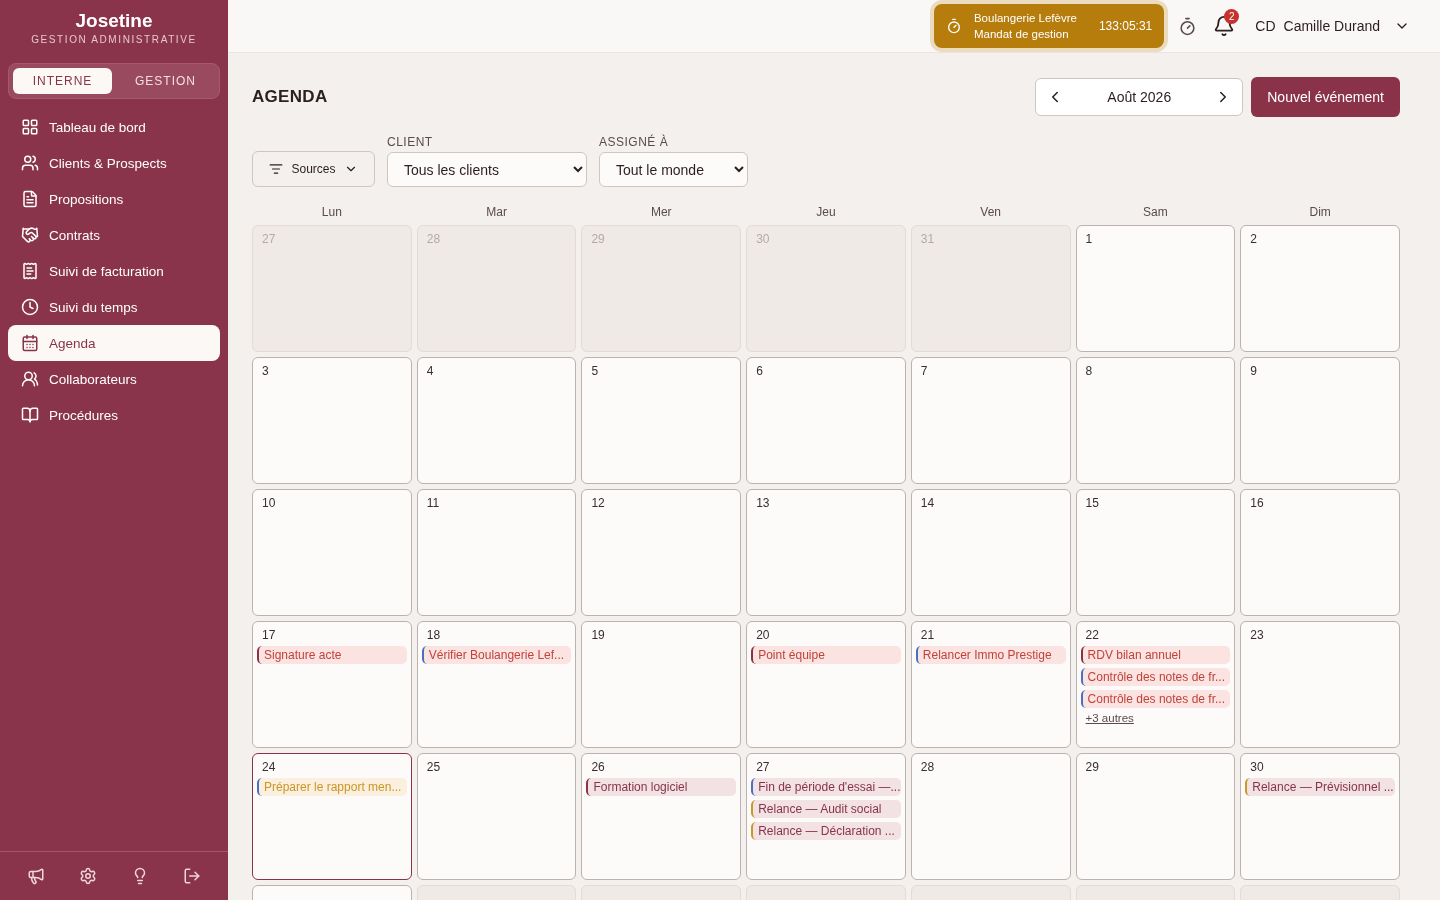  I want to click on day-cell: 8, so click(1155, 420).